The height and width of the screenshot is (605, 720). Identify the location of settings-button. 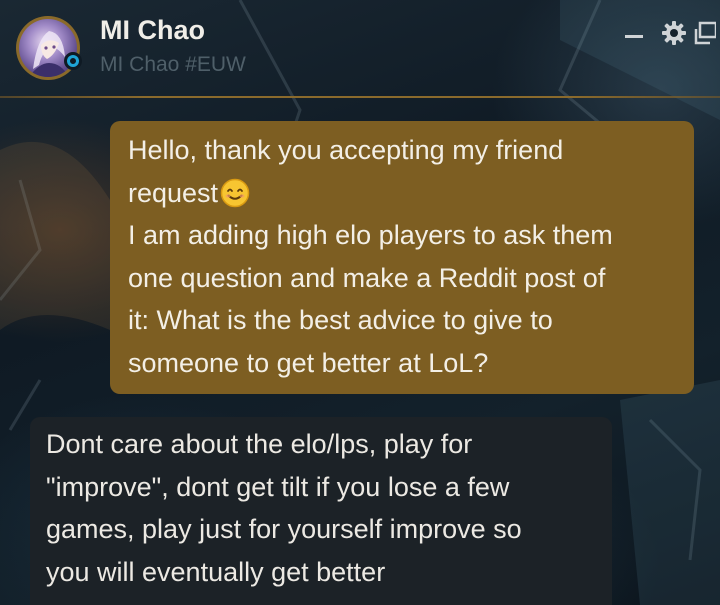
(674, 33).